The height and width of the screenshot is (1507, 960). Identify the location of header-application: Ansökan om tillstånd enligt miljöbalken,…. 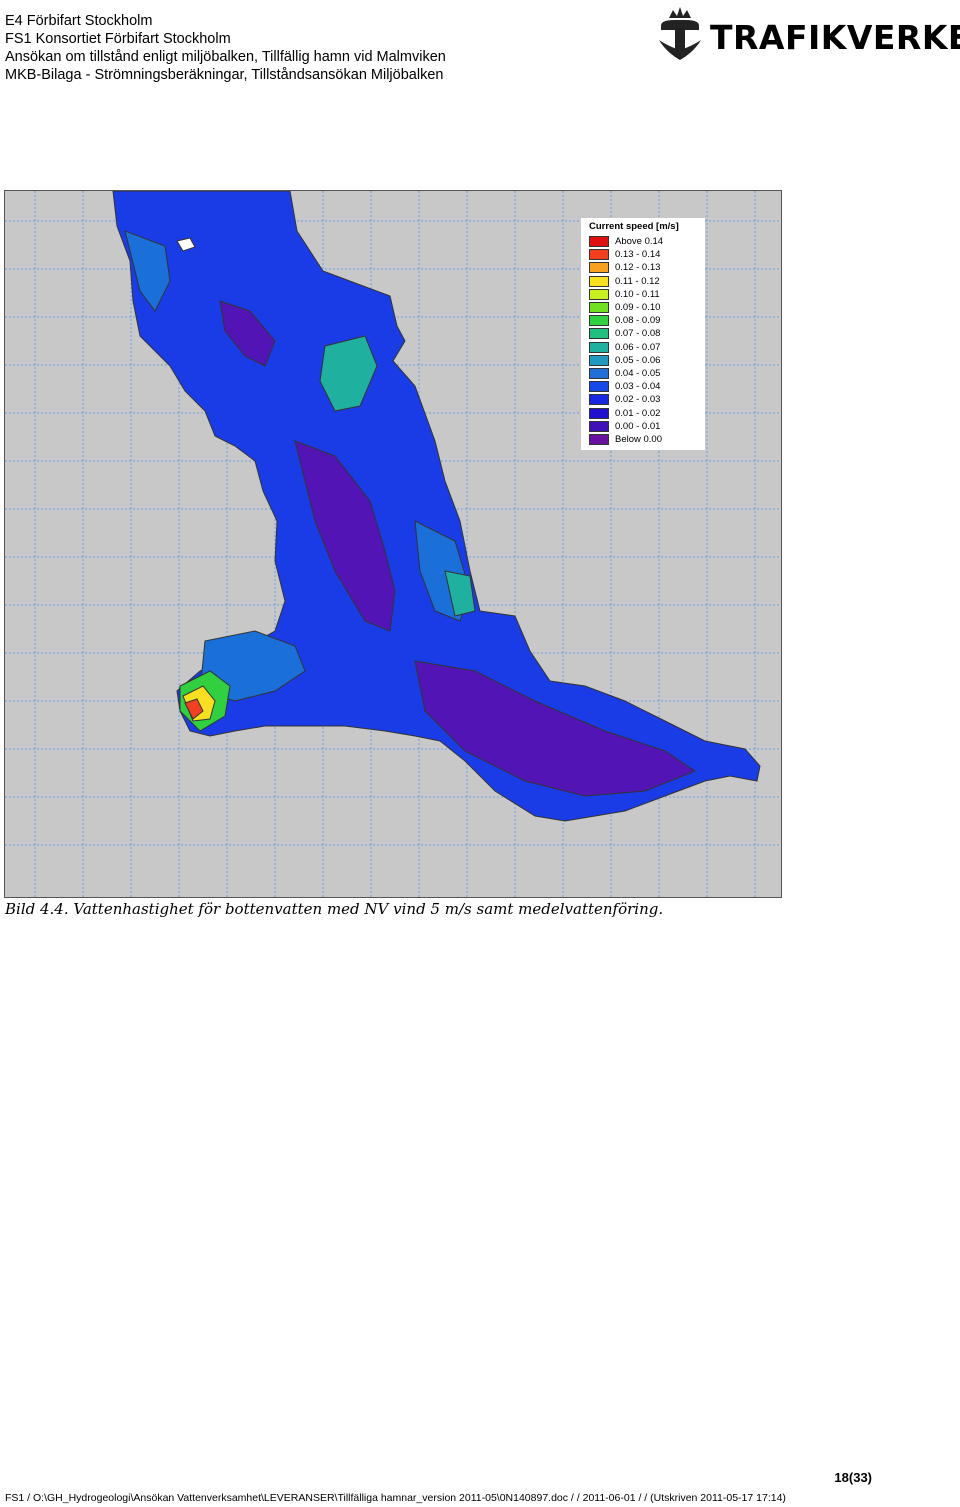
(225, 57).